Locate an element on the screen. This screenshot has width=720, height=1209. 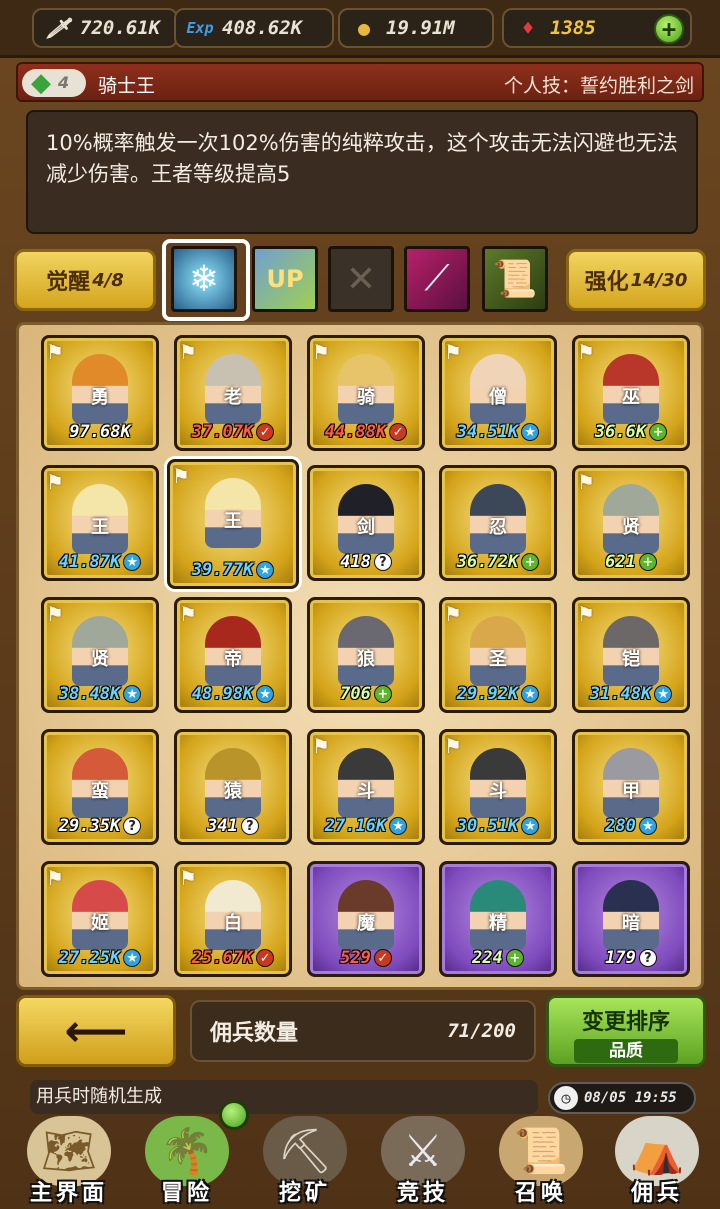
mercenary-card: 甲 280 ★ is located at coordinates (631, 787).